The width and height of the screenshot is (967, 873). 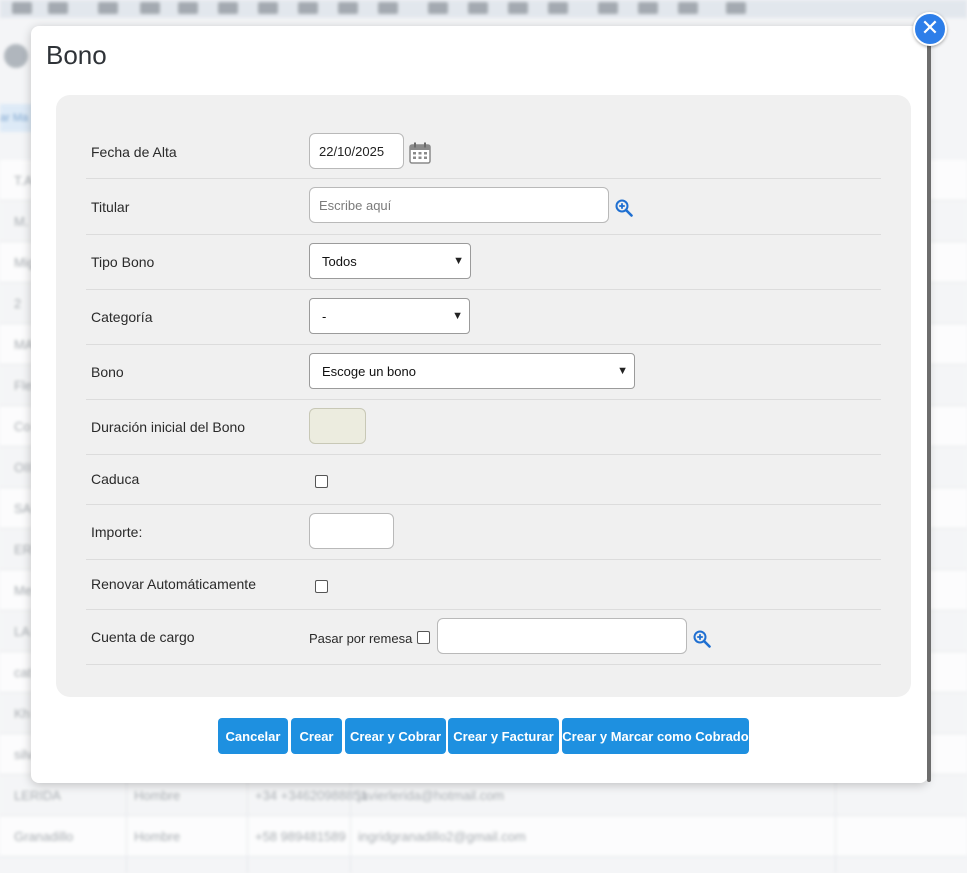 I want to click on duracion-input, so click(x=337, y=426).